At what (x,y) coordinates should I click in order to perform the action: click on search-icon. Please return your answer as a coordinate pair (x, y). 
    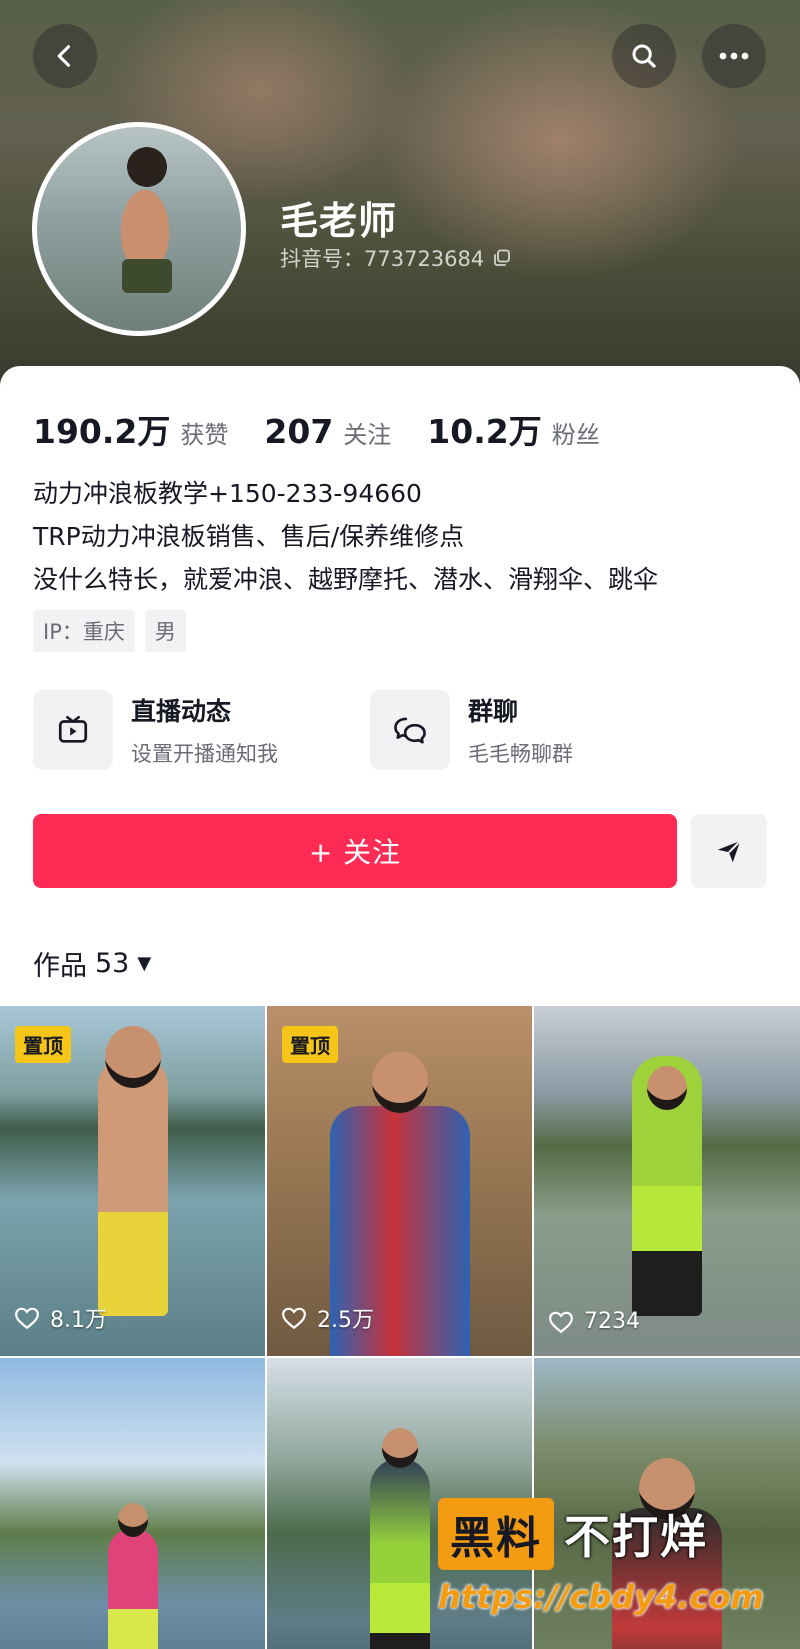
    Looking at the image, I should click on (644, 56).